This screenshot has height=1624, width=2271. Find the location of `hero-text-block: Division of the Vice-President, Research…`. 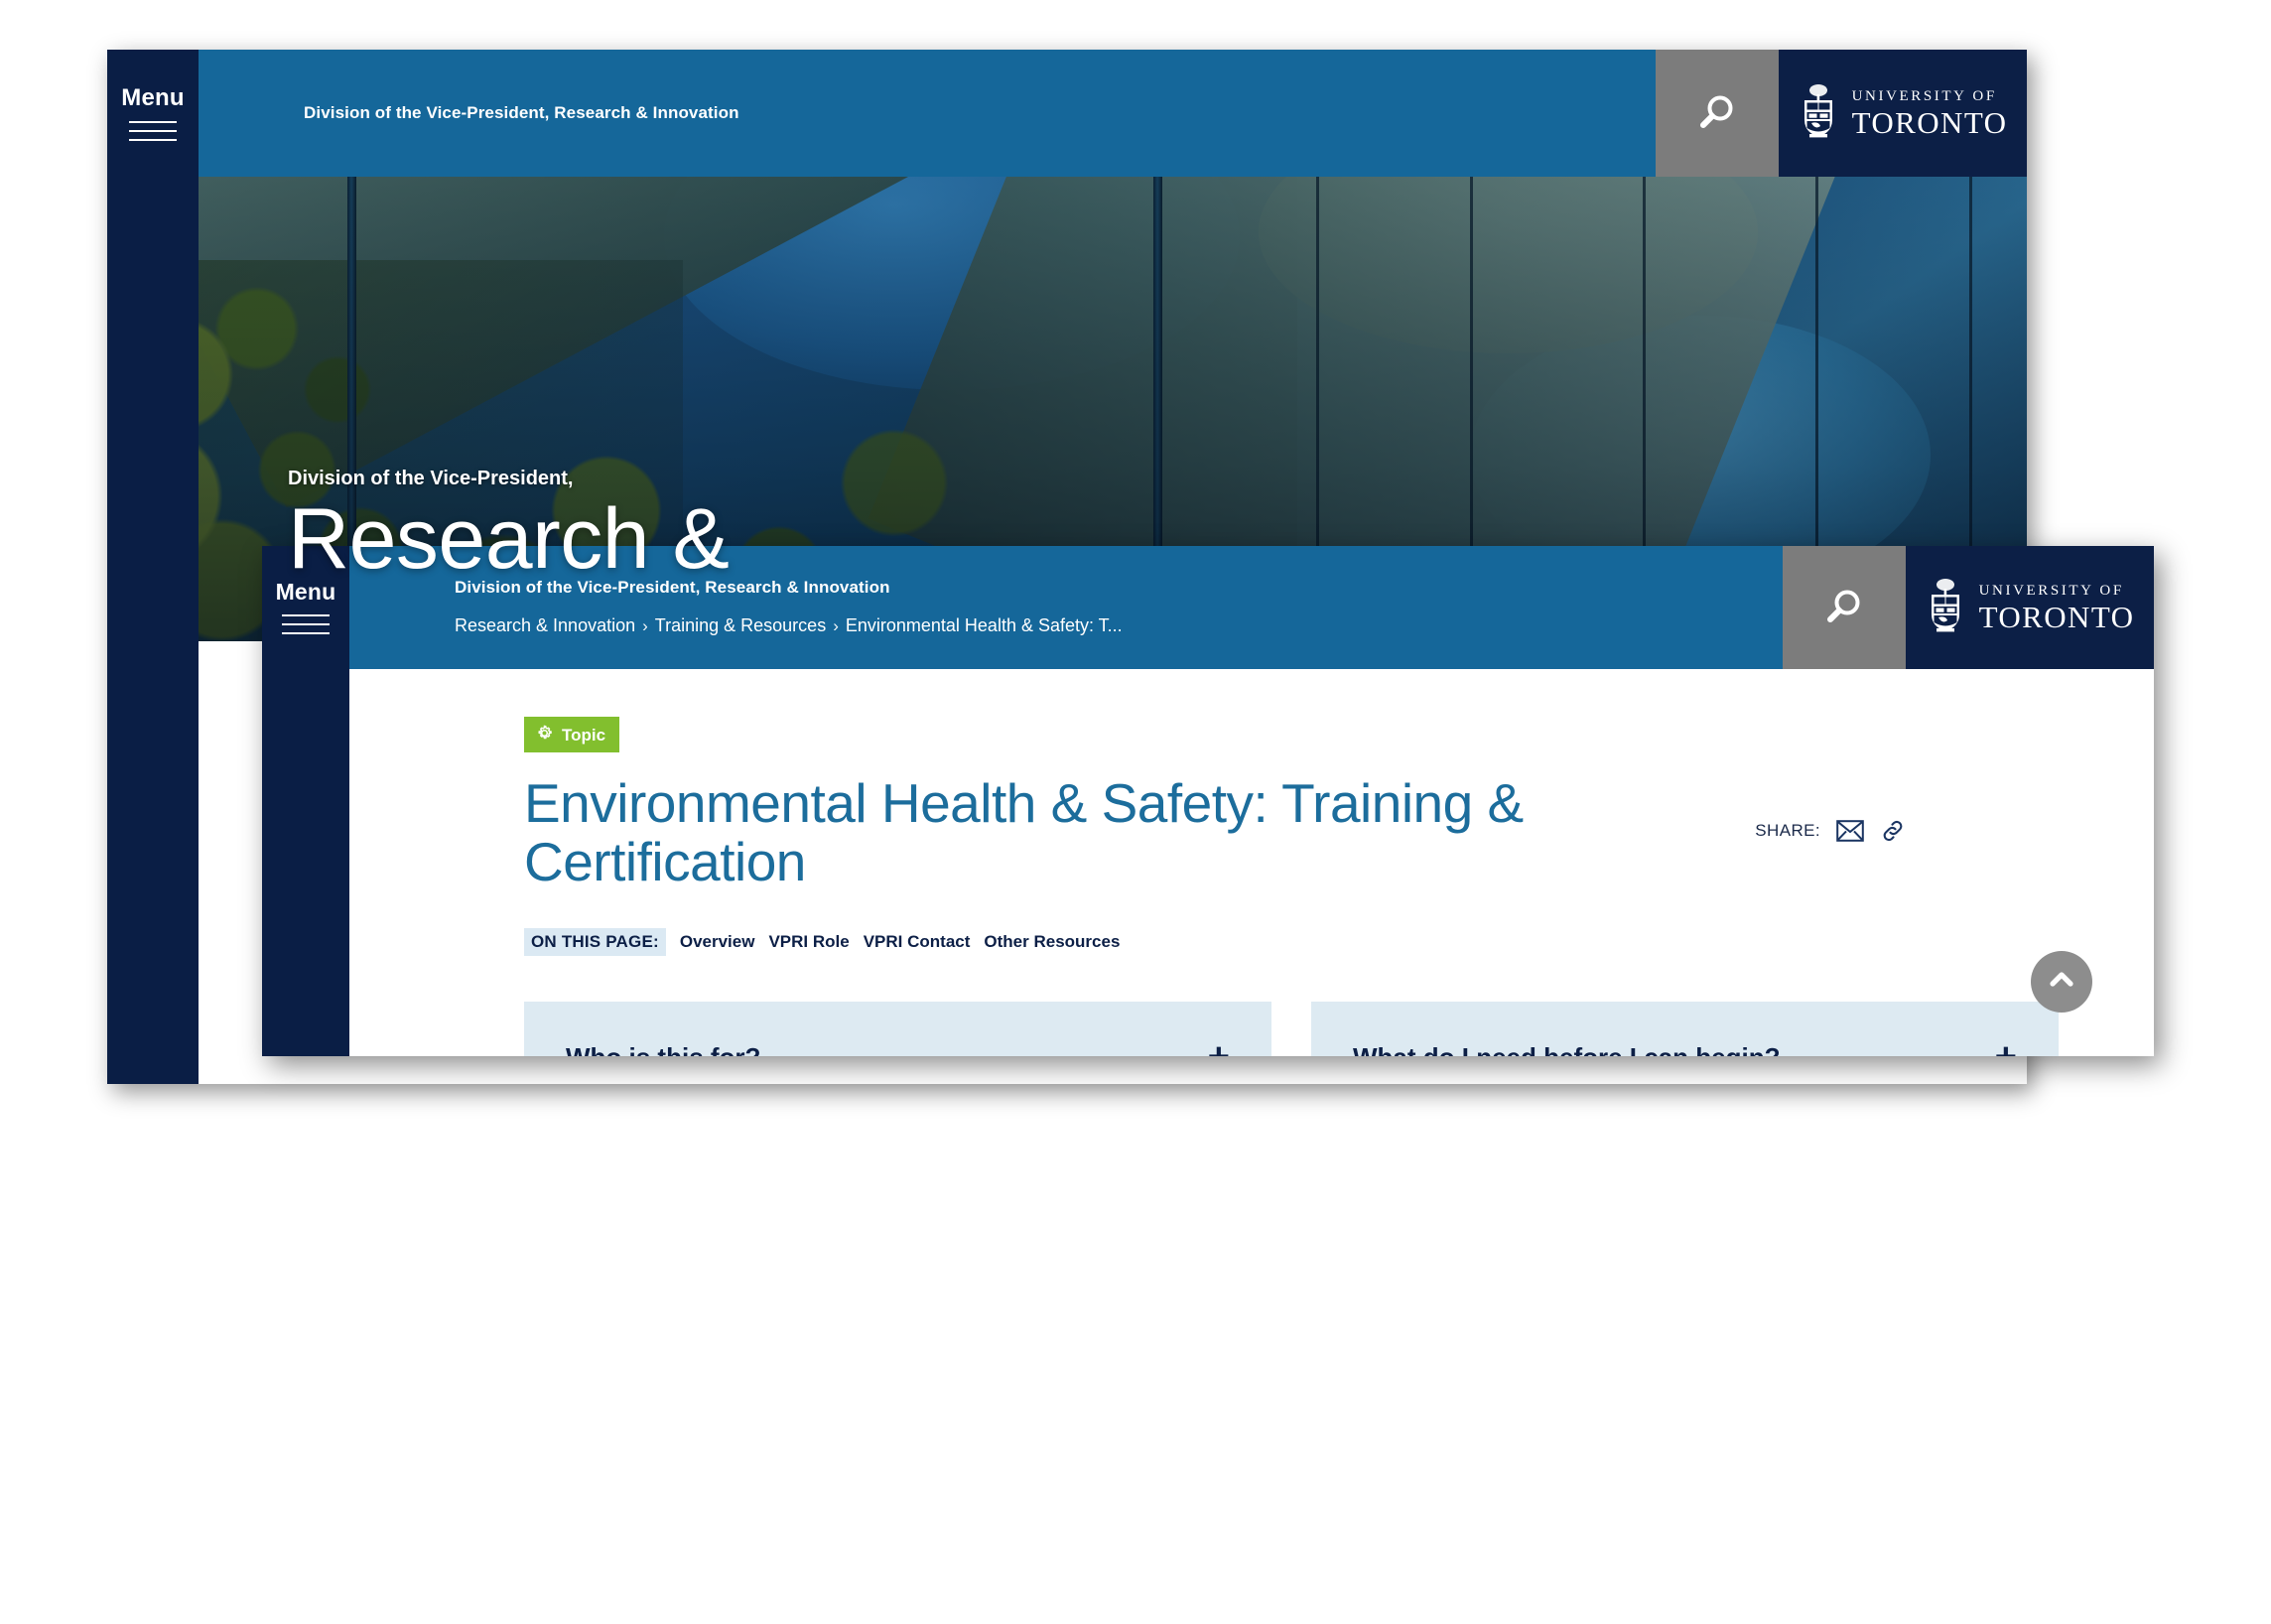

hero-text-block: Division of the Vice-President, Research… is located at coordinates (509, 527).